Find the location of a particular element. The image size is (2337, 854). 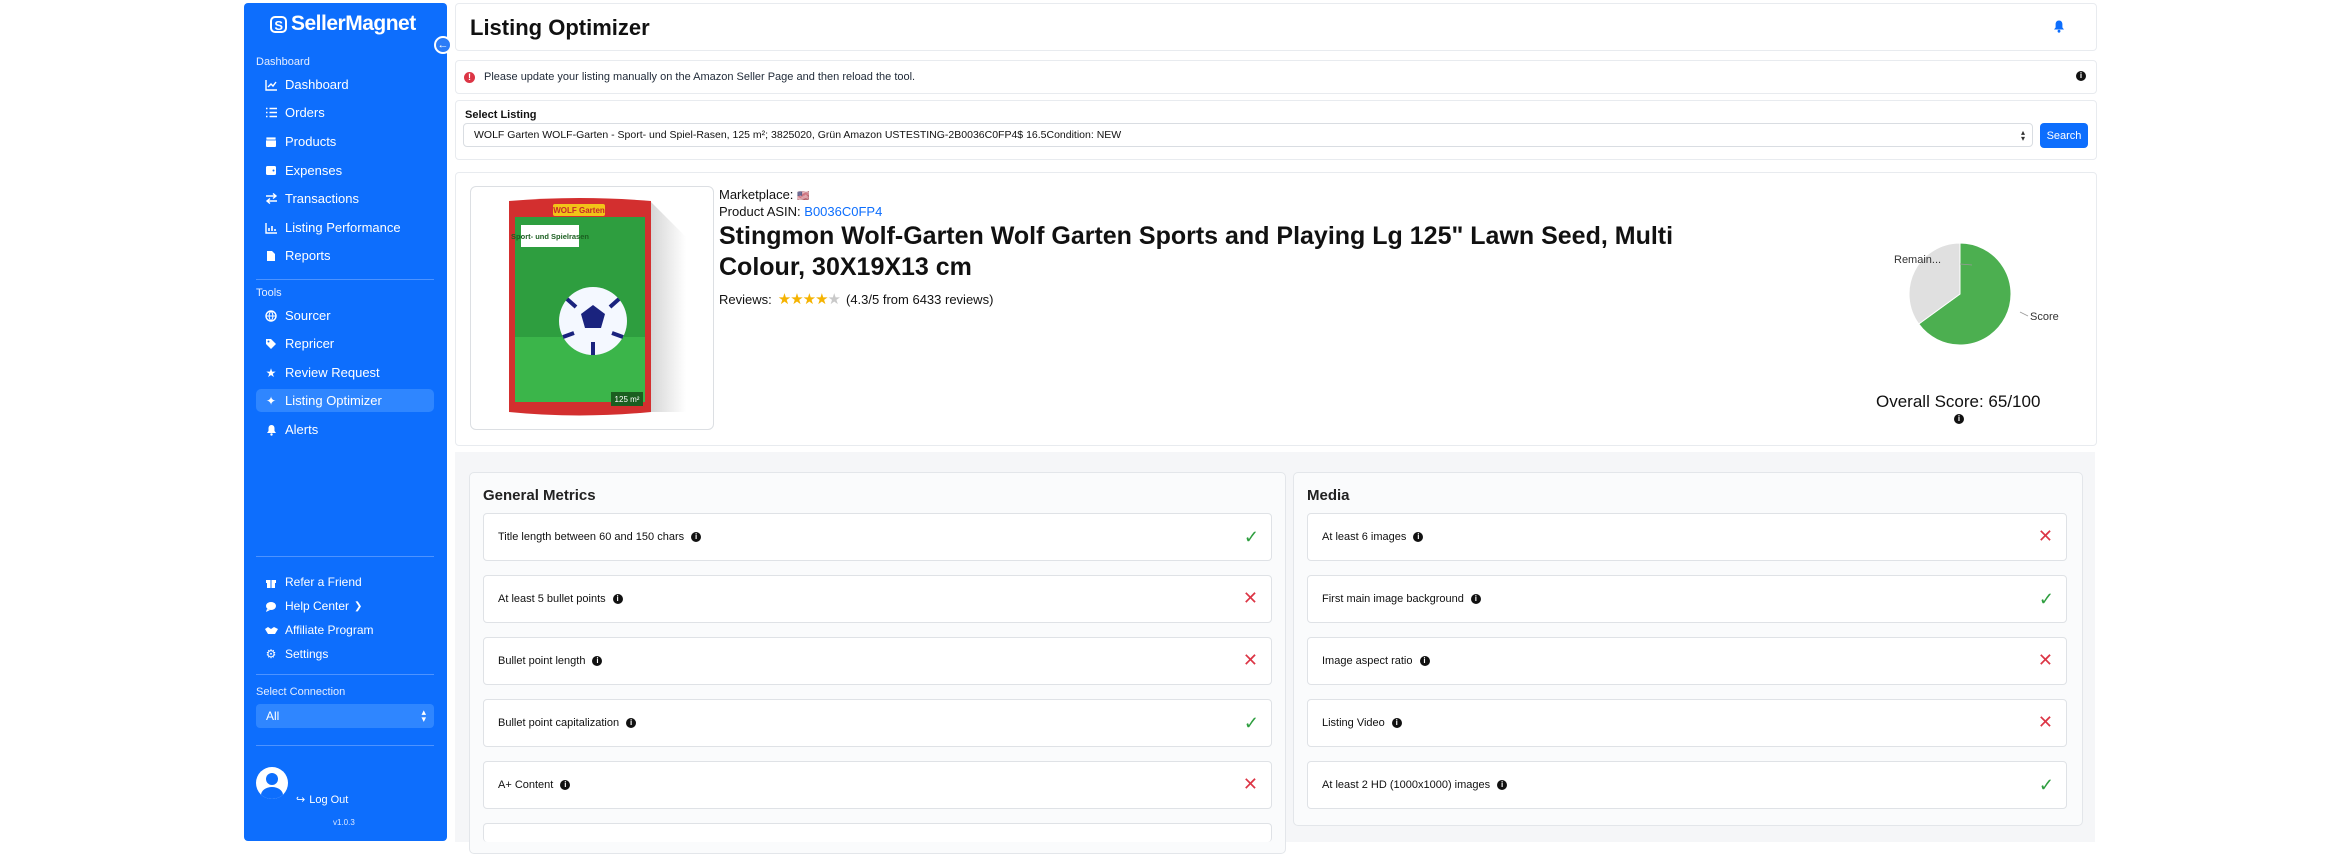

metric-row: A+ Content i ✕ is located at coordinates (877, 785).